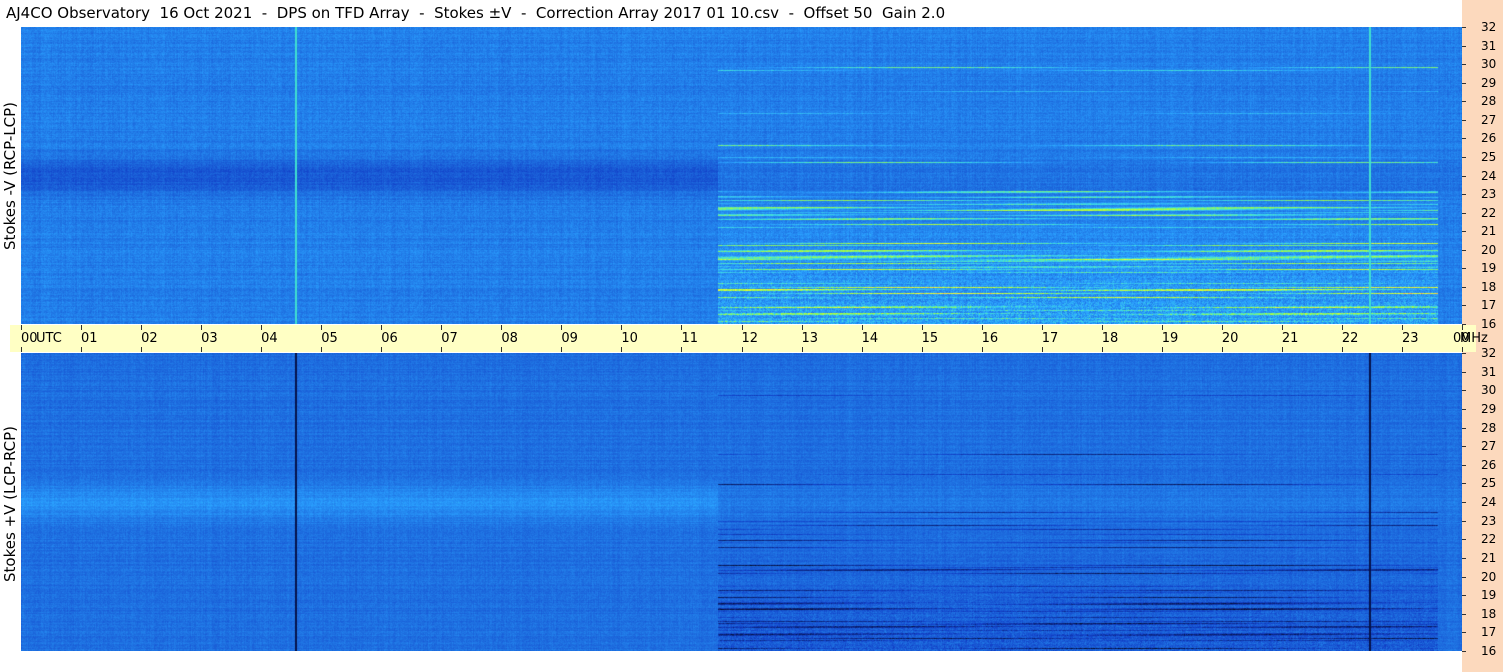 Image resolution: width=1503 pixels, height=672 pixels. What do you see at coordinates (1350, 338) in the screenshot?
I see `time-tick-label: 22` at bounding box center [1350, 338].